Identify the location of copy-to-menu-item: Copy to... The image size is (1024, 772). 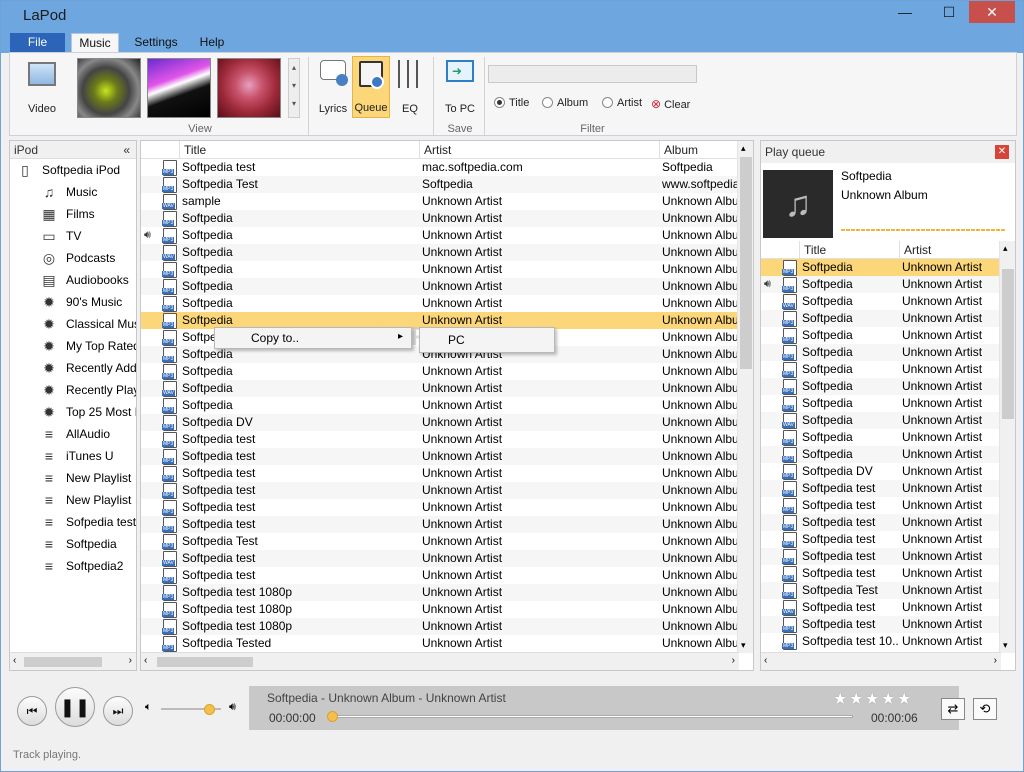
(275, 338).